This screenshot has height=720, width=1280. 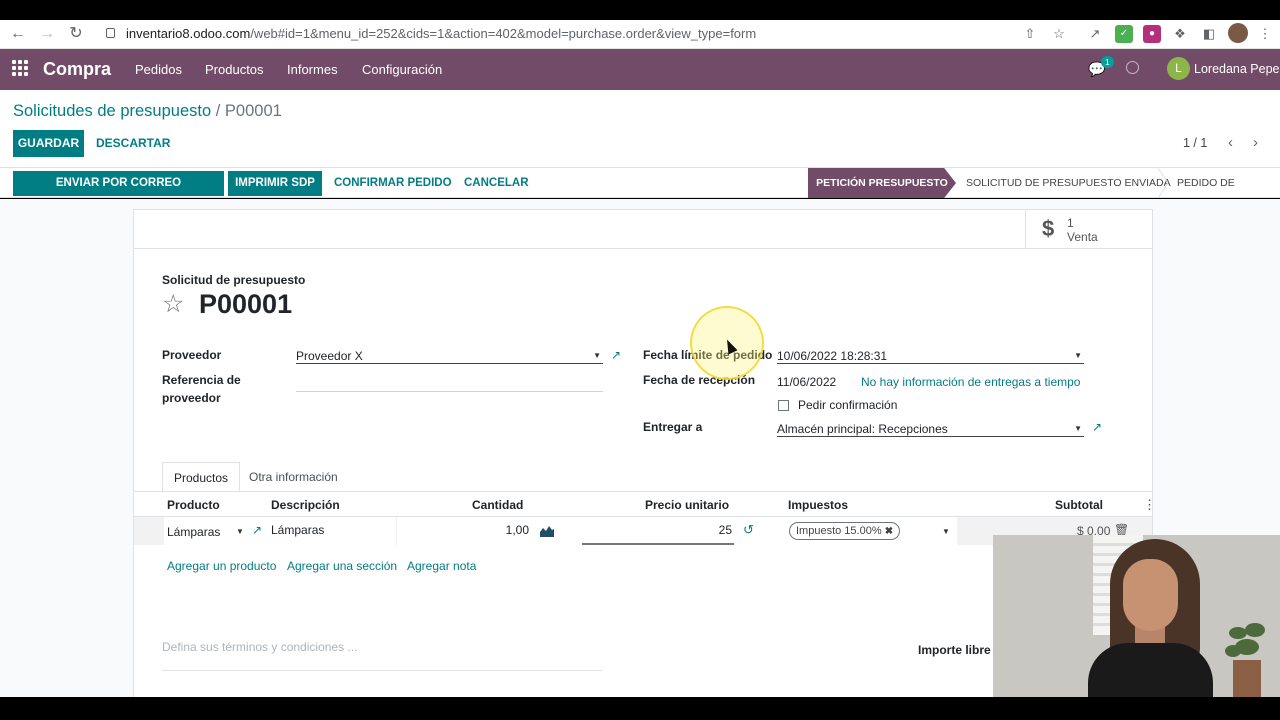 What do you see at coordinates (293, 477) in the screenshot?
I see `tab-other-info: Otra información` at bounding box center [293, 477].